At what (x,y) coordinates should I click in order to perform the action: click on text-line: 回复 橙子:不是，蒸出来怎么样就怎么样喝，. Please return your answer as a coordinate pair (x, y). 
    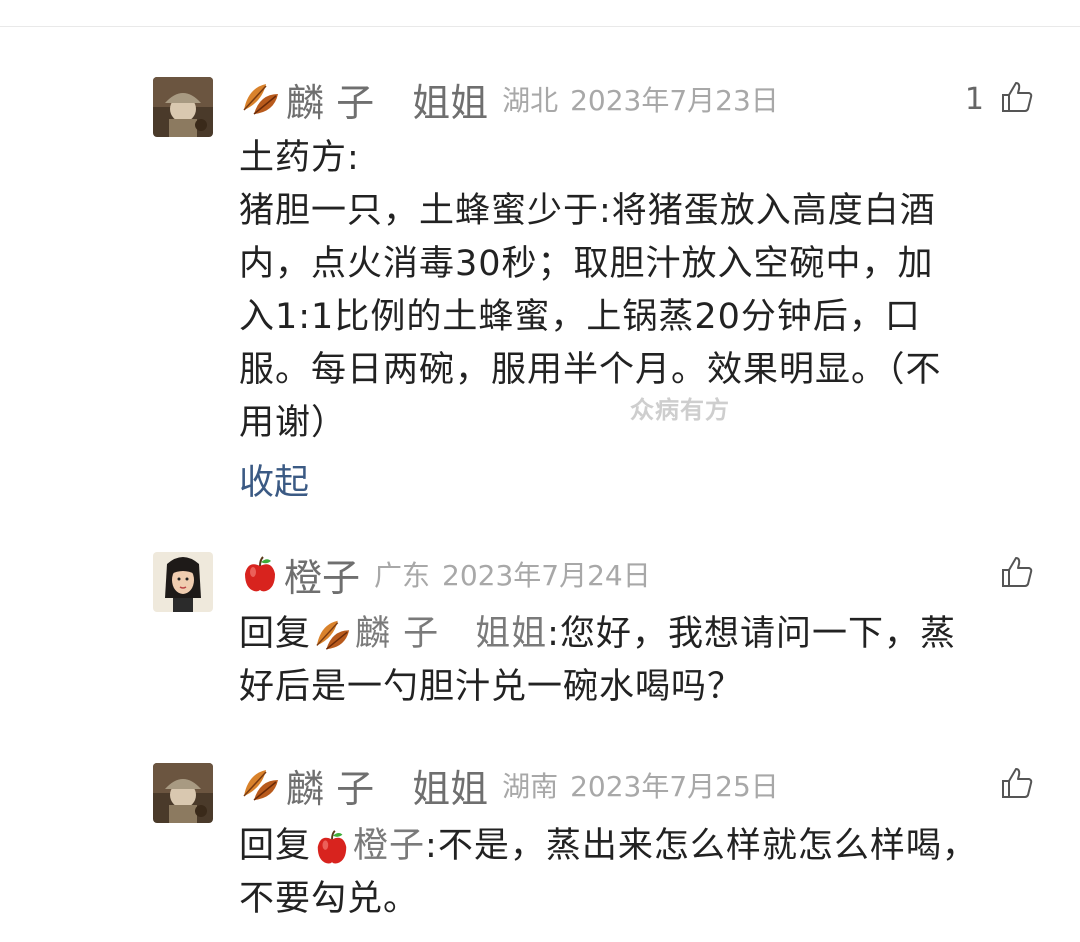
    Looking at the image, I should click on (641, 846).